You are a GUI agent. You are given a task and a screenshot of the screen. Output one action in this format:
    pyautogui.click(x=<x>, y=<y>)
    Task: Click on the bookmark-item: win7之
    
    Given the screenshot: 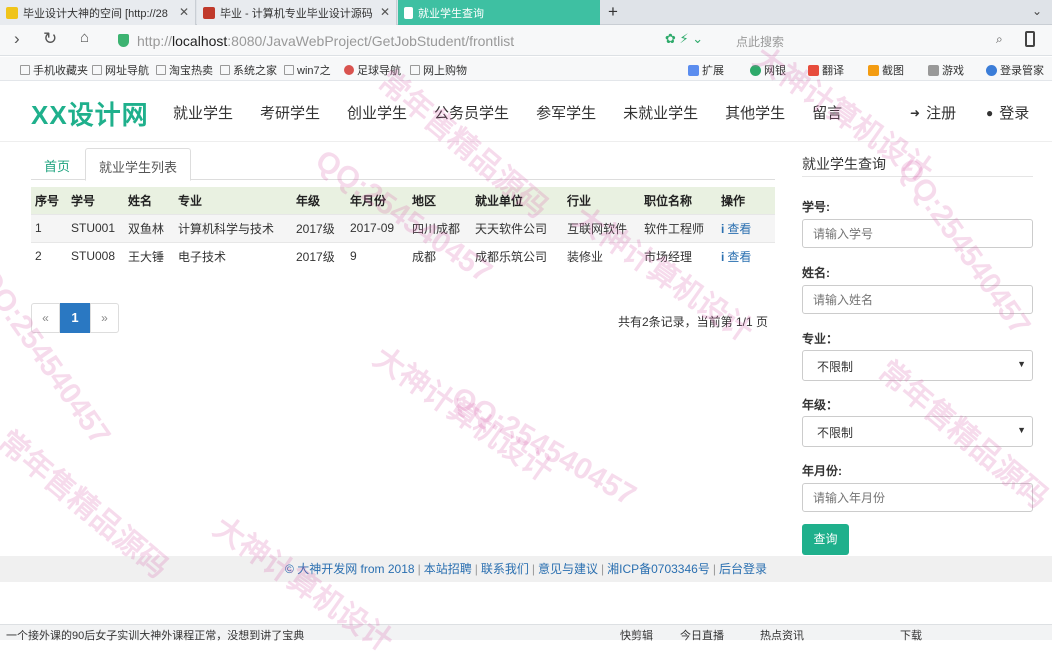 What is the action you would take?
    pyautogui.click(x=307, y=70)
    